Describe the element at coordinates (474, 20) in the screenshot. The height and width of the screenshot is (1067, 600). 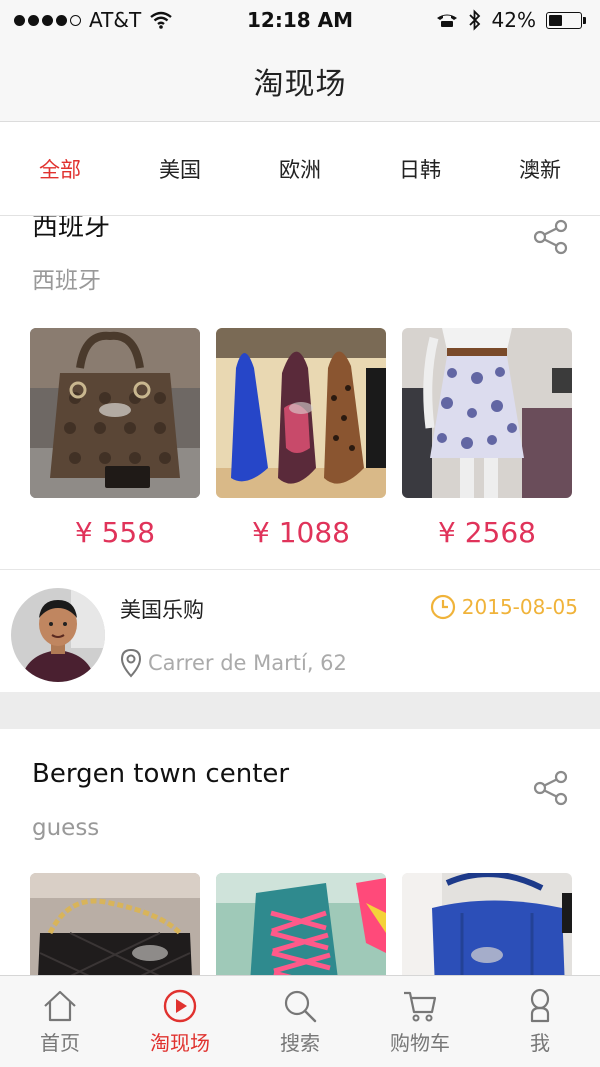
I see `bluetooth-icon` at that location.